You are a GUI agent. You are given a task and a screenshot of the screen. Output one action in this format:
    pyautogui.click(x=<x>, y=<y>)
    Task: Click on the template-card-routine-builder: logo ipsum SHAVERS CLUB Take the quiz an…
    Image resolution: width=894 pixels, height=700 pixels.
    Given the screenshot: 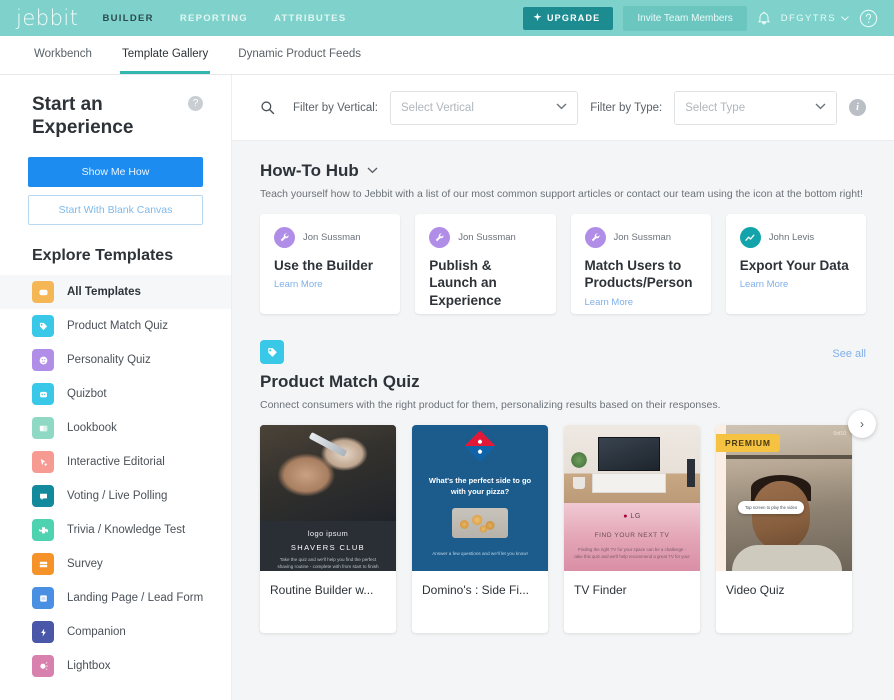 What is the action you would take?
    pyautogui.click(x=328, y=529)
    